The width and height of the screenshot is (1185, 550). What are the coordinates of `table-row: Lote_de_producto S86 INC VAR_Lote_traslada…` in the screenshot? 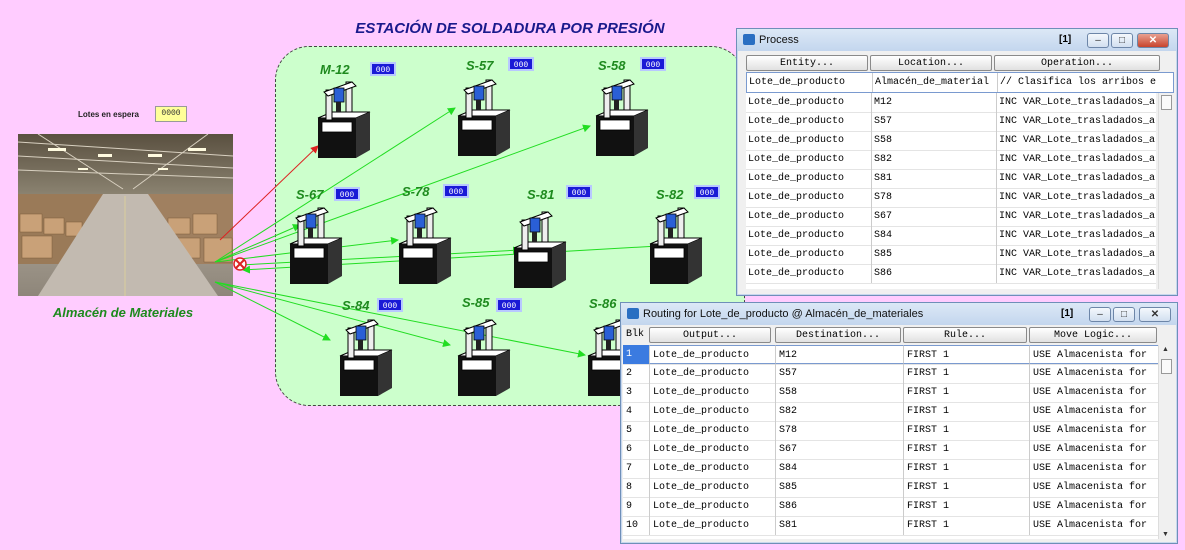 It's located at (951, 274).